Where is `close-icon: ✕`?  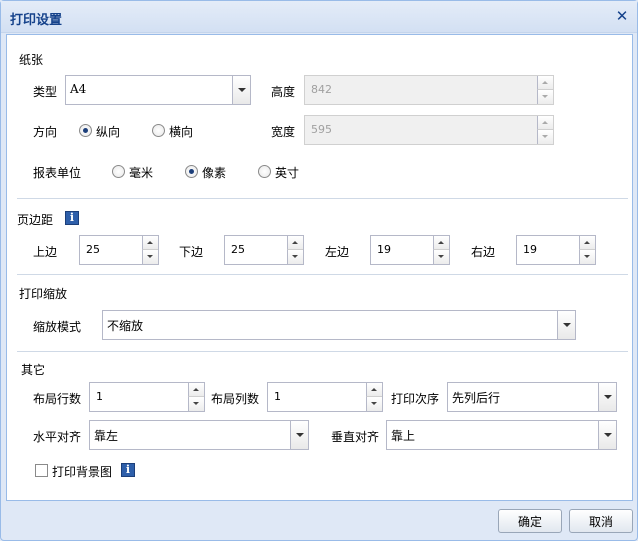 close-icon: ✕ is located at coordinates (622, 16).